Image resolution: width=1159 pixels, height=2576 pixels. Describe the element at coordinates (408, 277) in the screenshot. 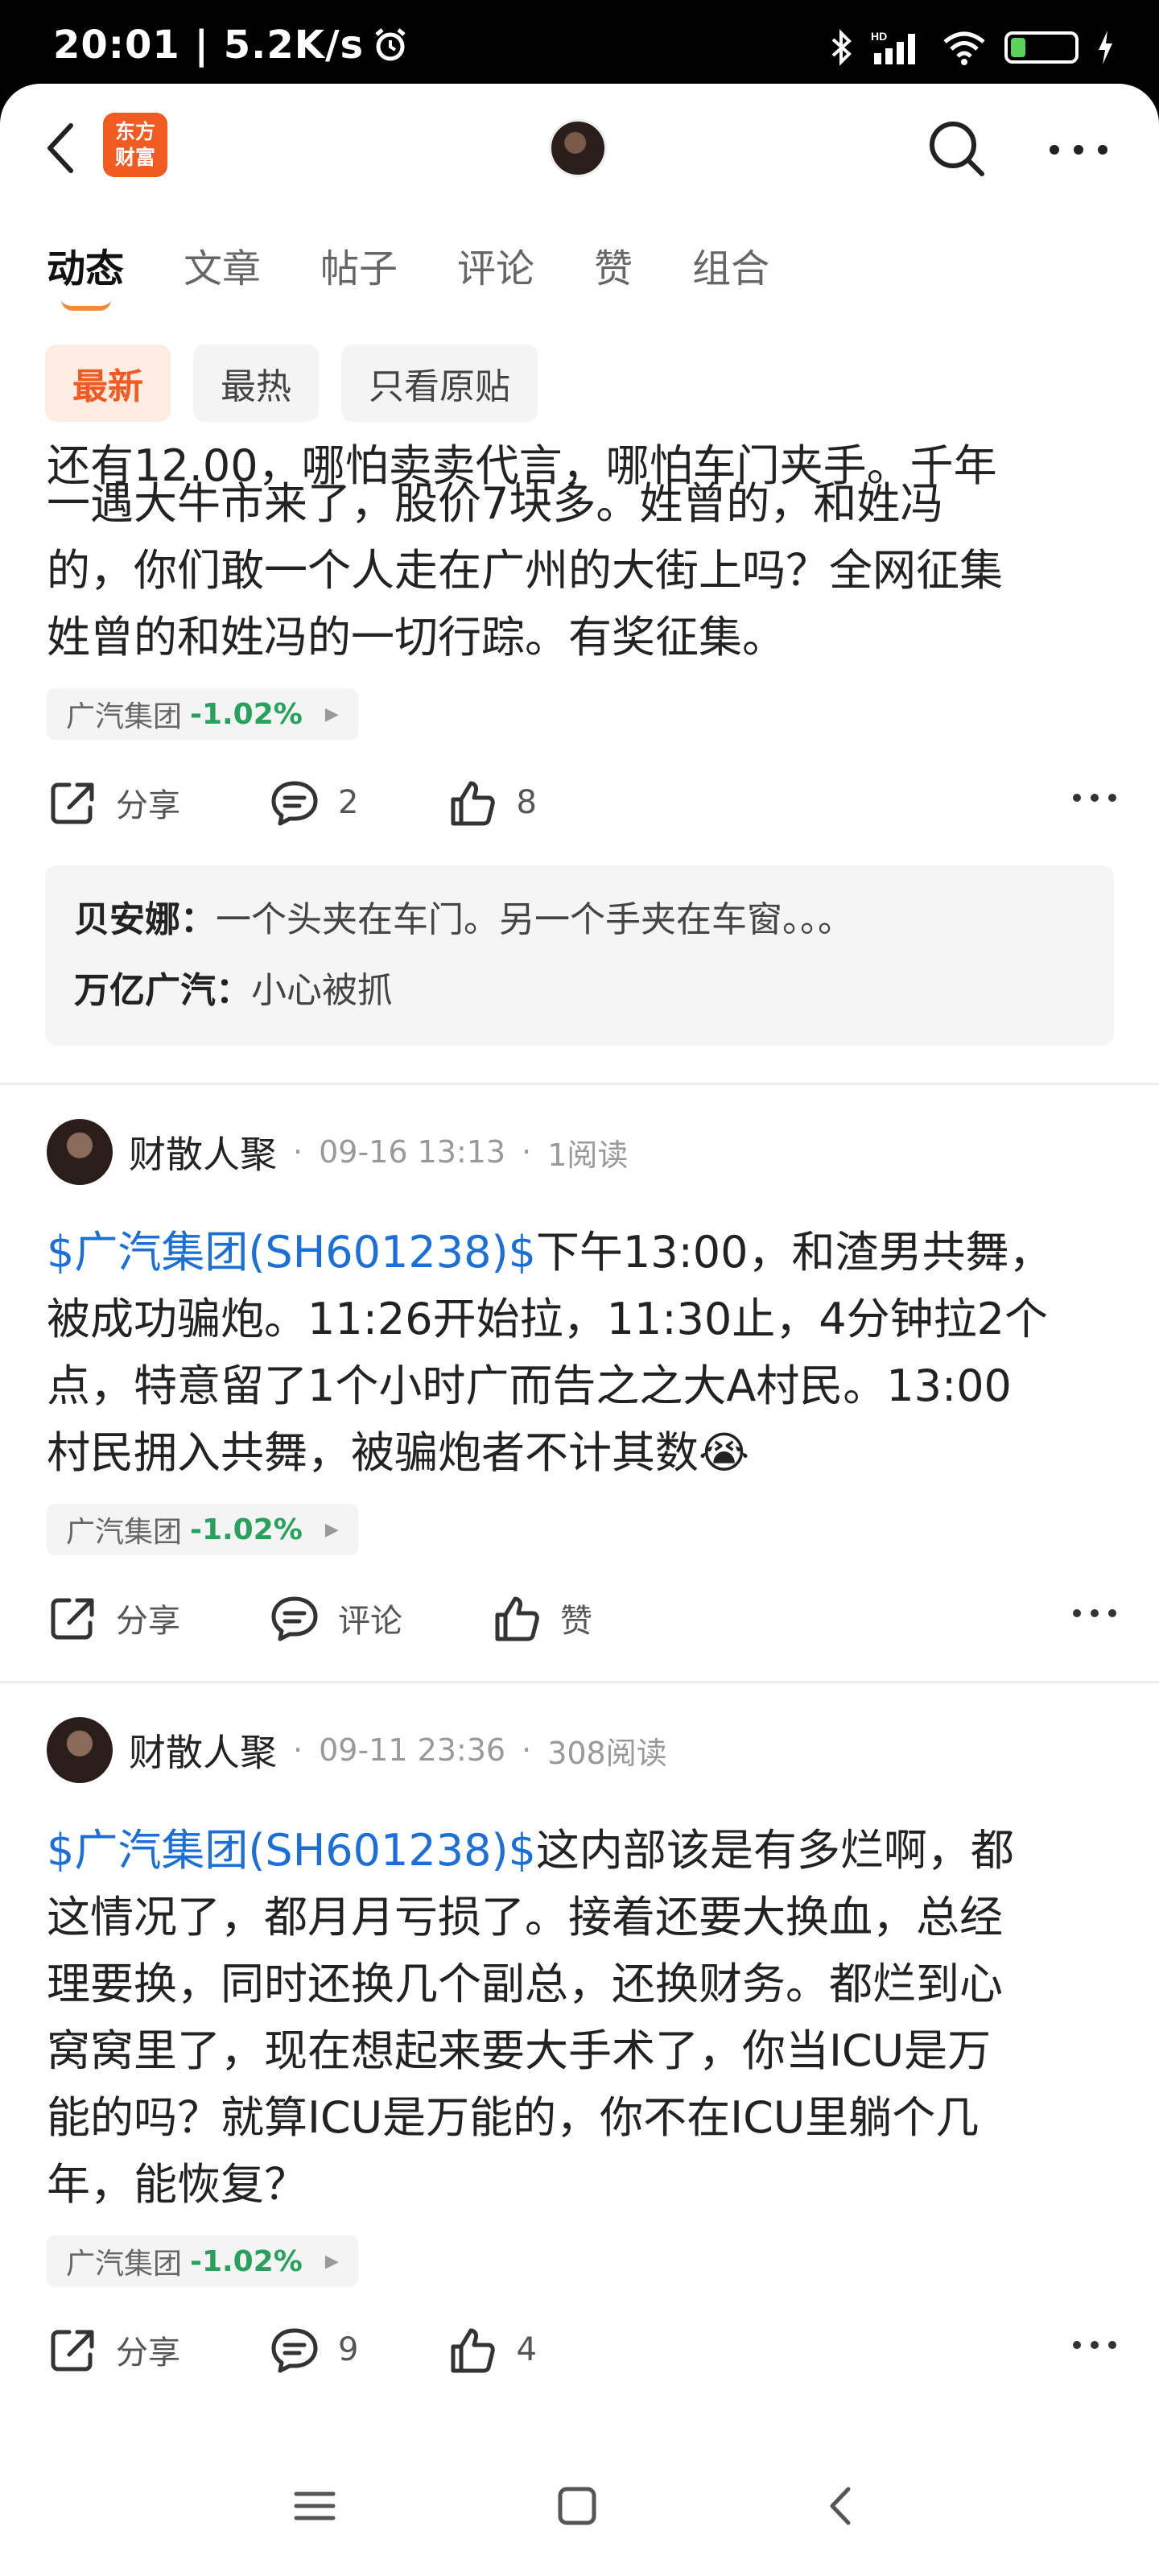

I see `profile-tabs: 动态 文章 帖子 评论 赞 组合` at that location.